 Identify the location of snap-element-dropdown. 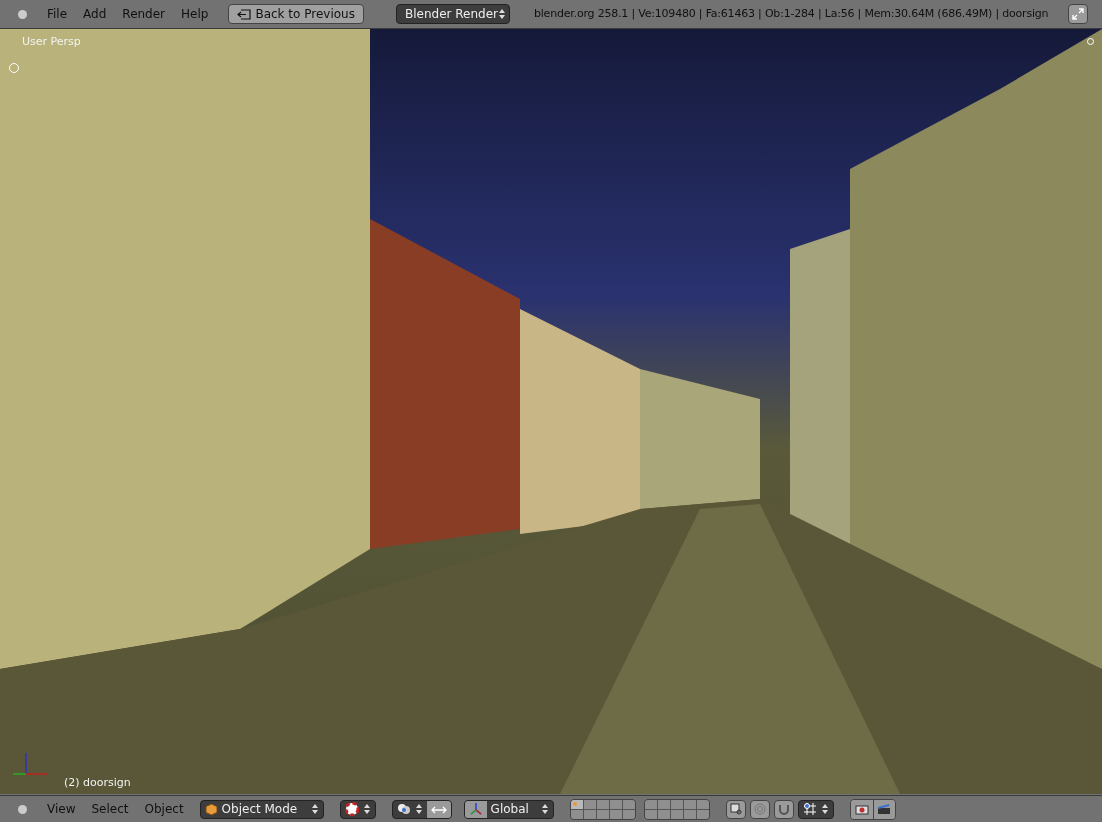
(815, 809).